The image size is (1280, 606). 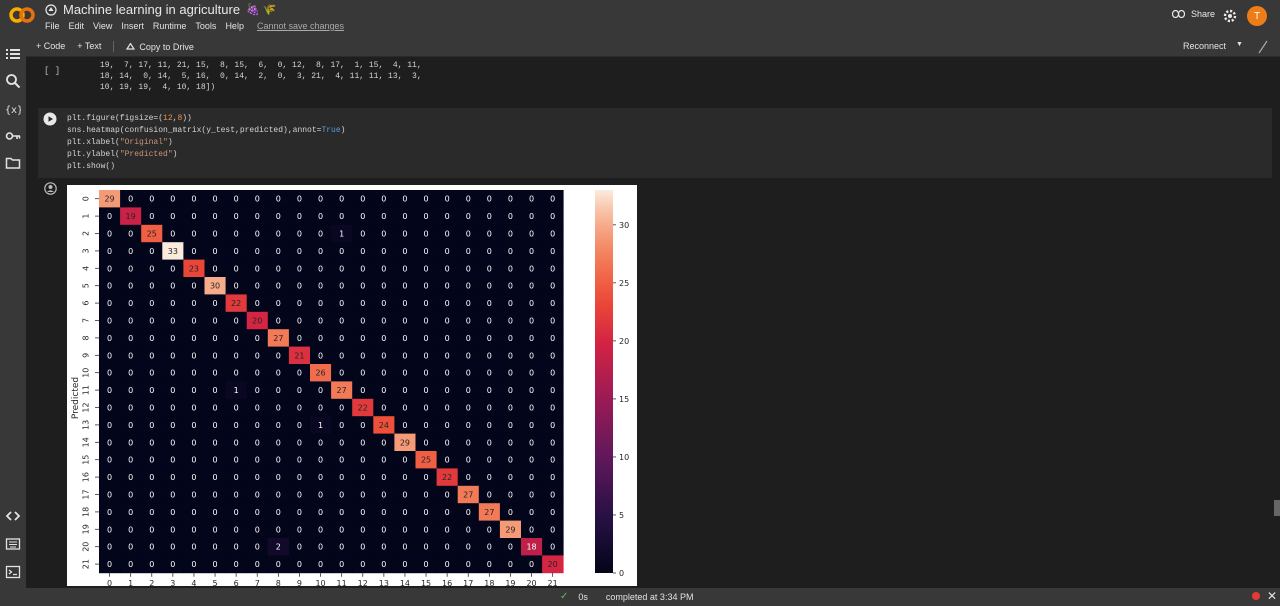 I want to click on menu-insert: Insert, so click(x=132, y=26).